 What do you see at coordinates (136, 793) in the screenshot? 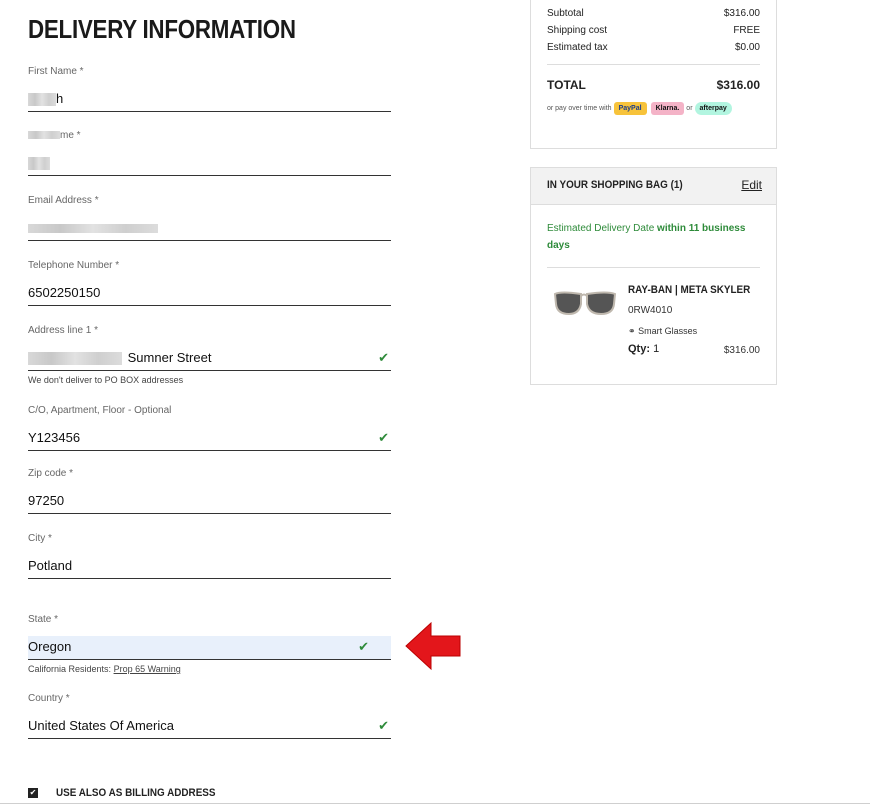
I see `billing-address-label: USE ALSO AS BILLING ADDRESS` at bounding box center [136, 793].